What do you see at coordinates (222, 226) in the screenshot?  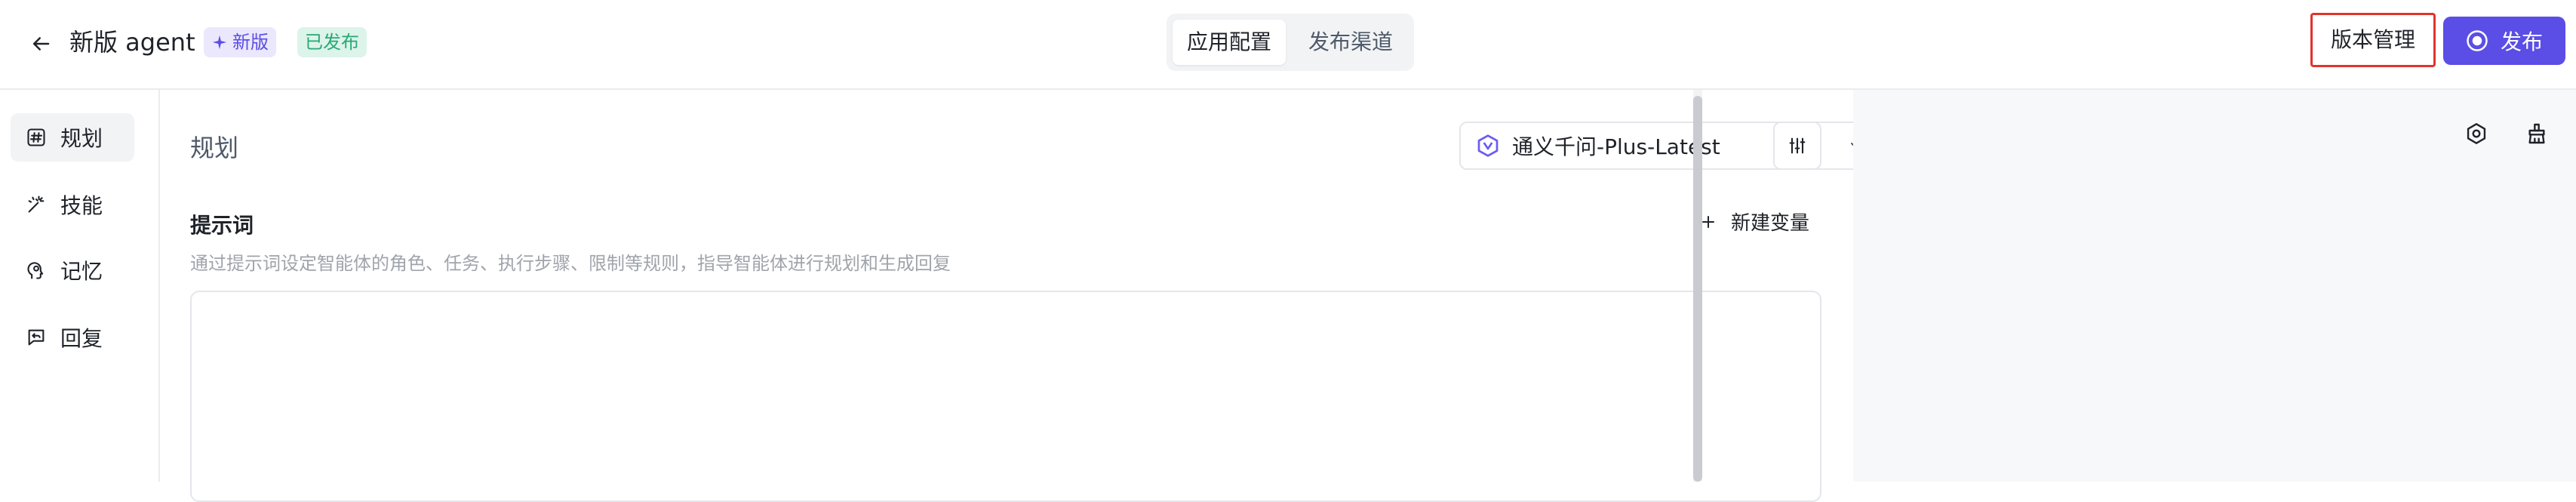 I see `prompt-title: 提示词` at bounding box center [222, 226].